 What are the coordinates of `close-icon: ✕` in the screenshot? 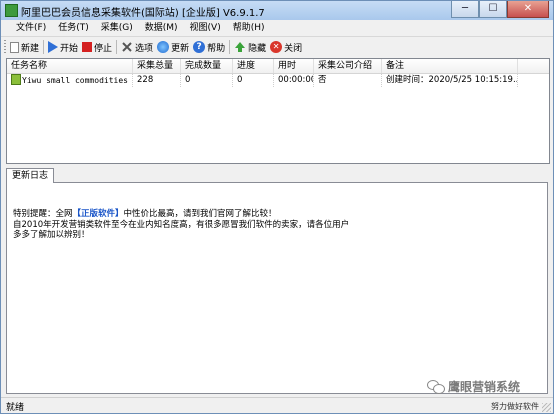 It's located at (276, 47).